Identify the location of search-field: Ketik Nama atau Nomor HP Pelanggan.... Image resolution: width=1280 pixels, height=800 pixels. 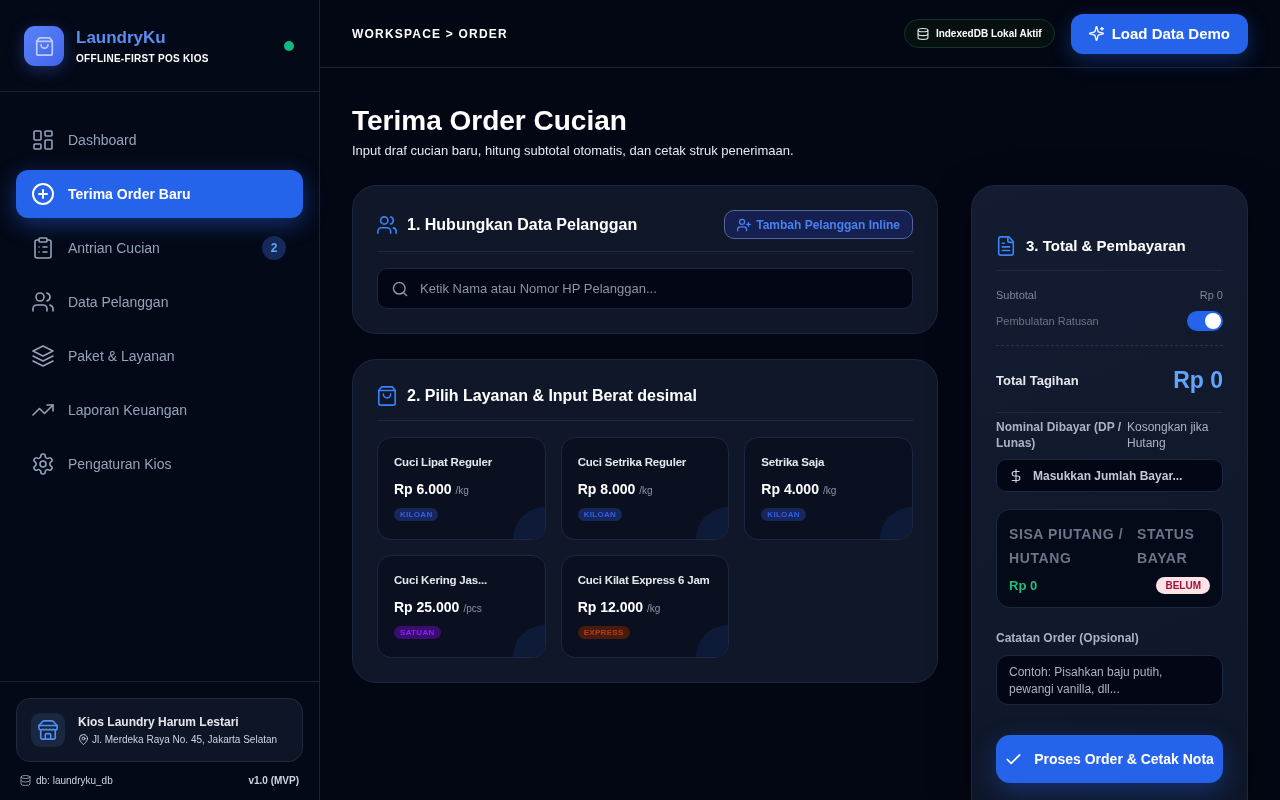
(645, 288).